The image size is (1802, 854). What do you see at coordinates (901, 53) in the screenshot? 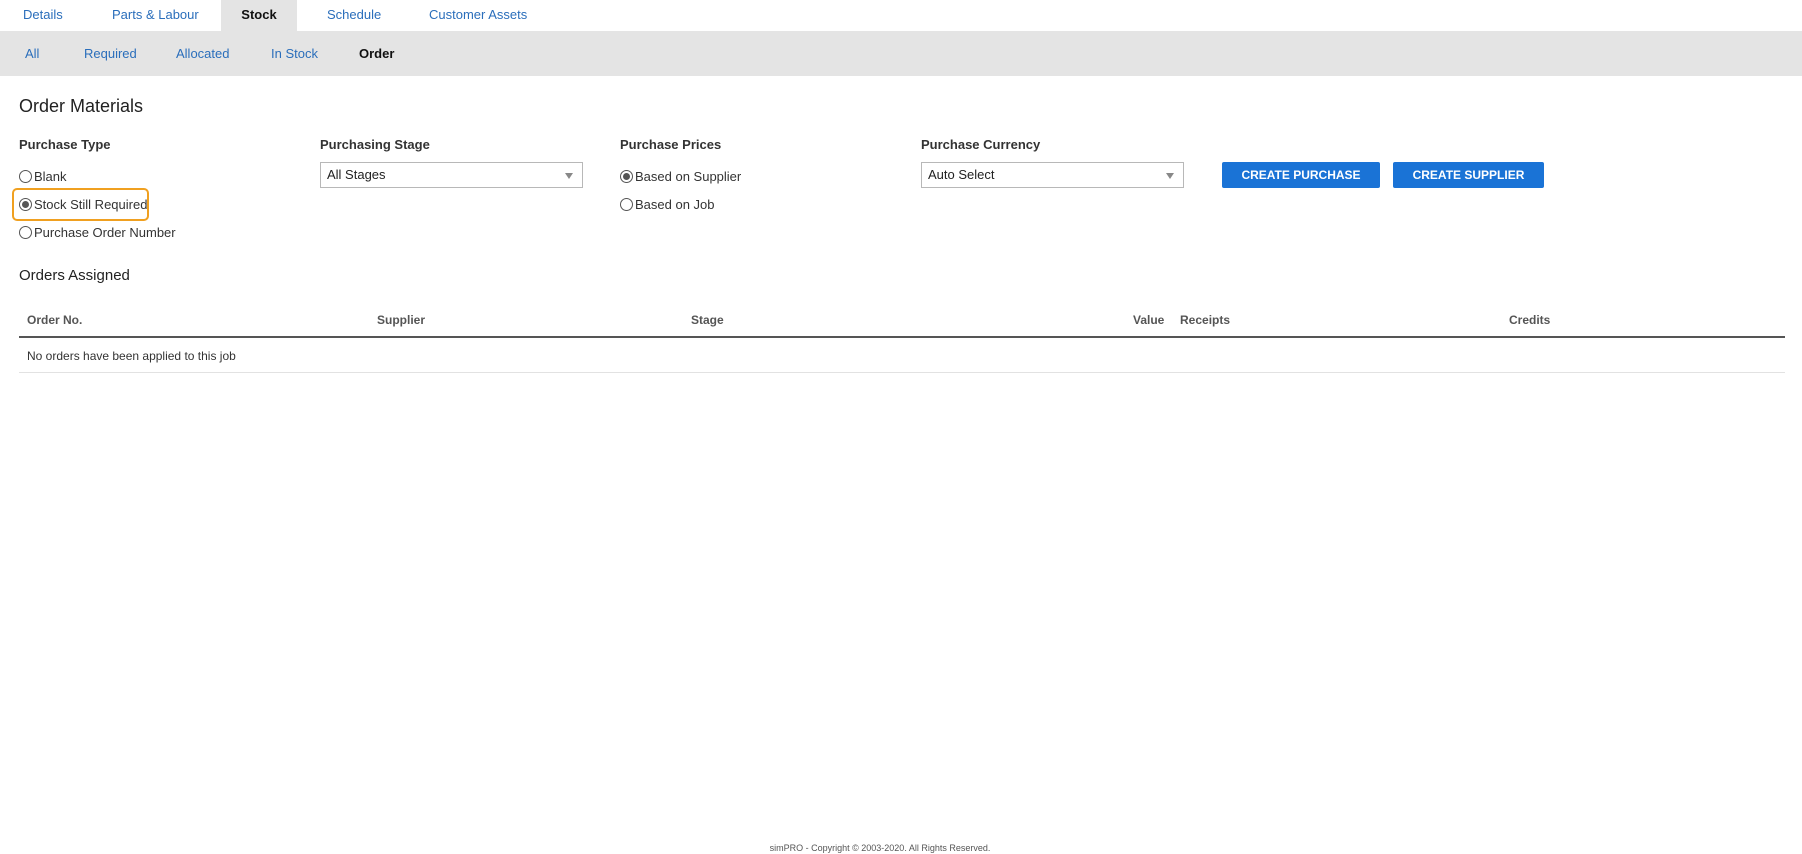
I see `sub-tab-bar: All Required Allocated In Stock Order` at bounding box center [901, 53].